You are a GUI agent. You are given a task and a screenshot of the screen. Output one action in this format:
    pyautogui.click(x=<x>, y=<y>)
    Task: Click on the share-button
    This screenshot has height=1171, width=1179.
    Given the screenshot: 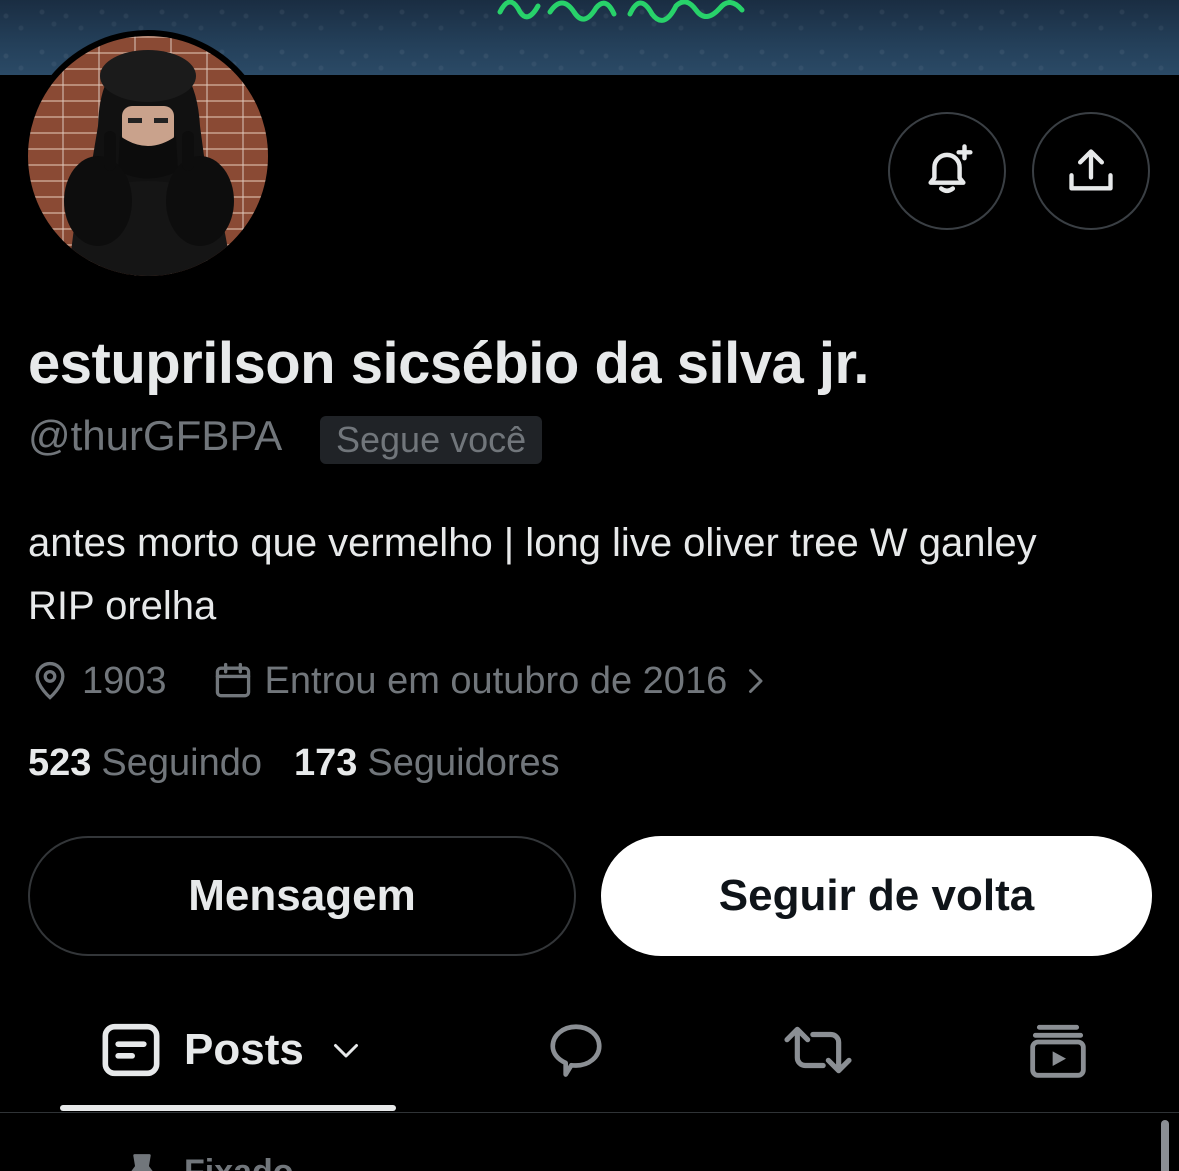 What is the action you would take?
    pyautogui.click(x=1091, y=171)
    